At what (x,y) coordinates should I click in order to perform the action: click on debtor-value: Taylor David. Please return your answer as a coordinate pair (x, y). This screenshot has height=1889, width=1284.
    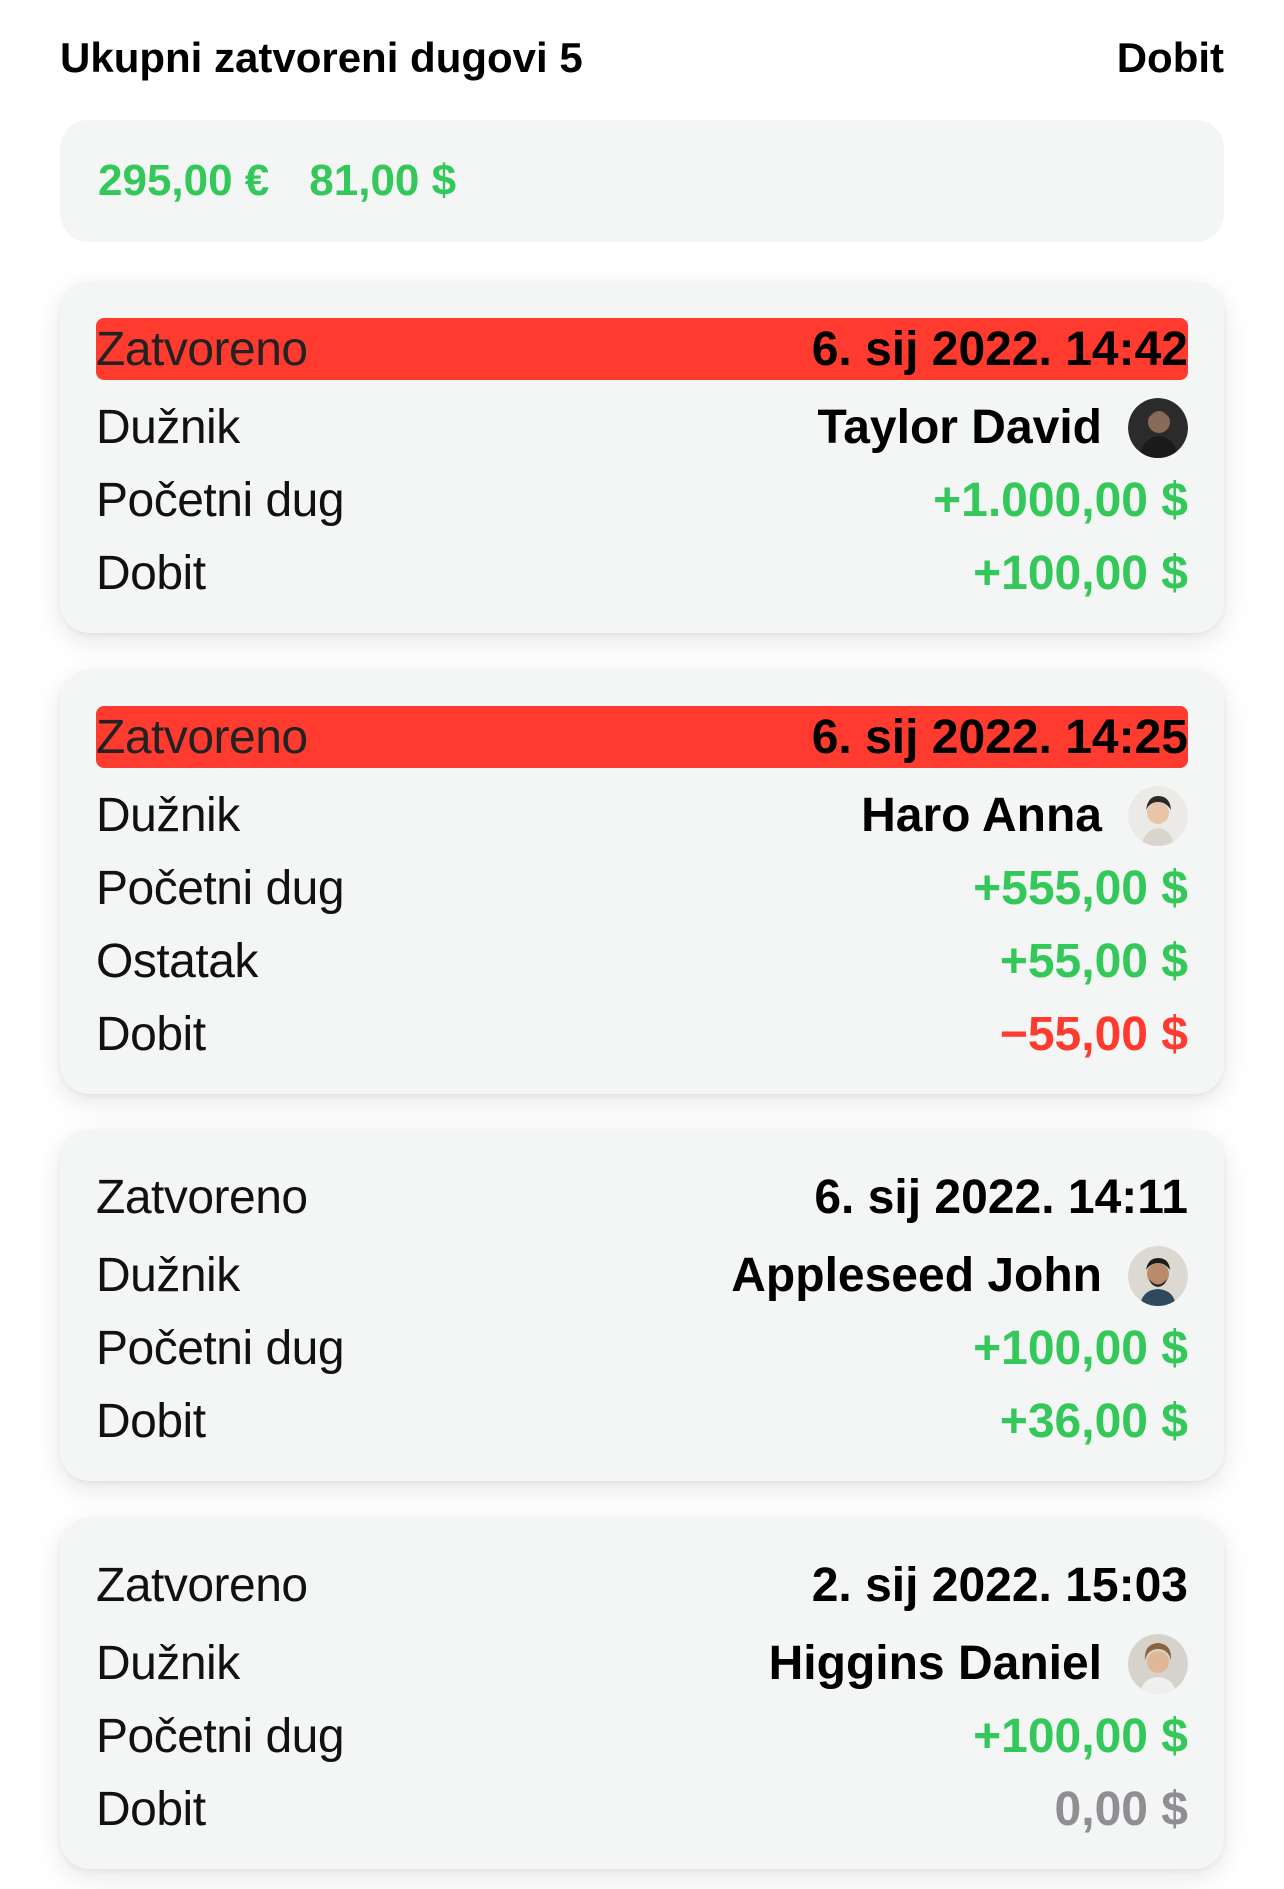
    Looking at the image, I should click on (1002, 427).